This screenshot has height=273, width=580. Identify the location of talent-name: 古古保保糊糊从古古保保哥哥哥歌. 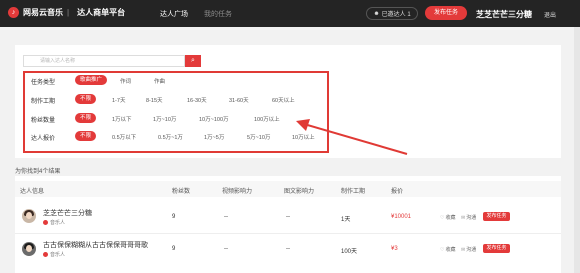
(95, 245).